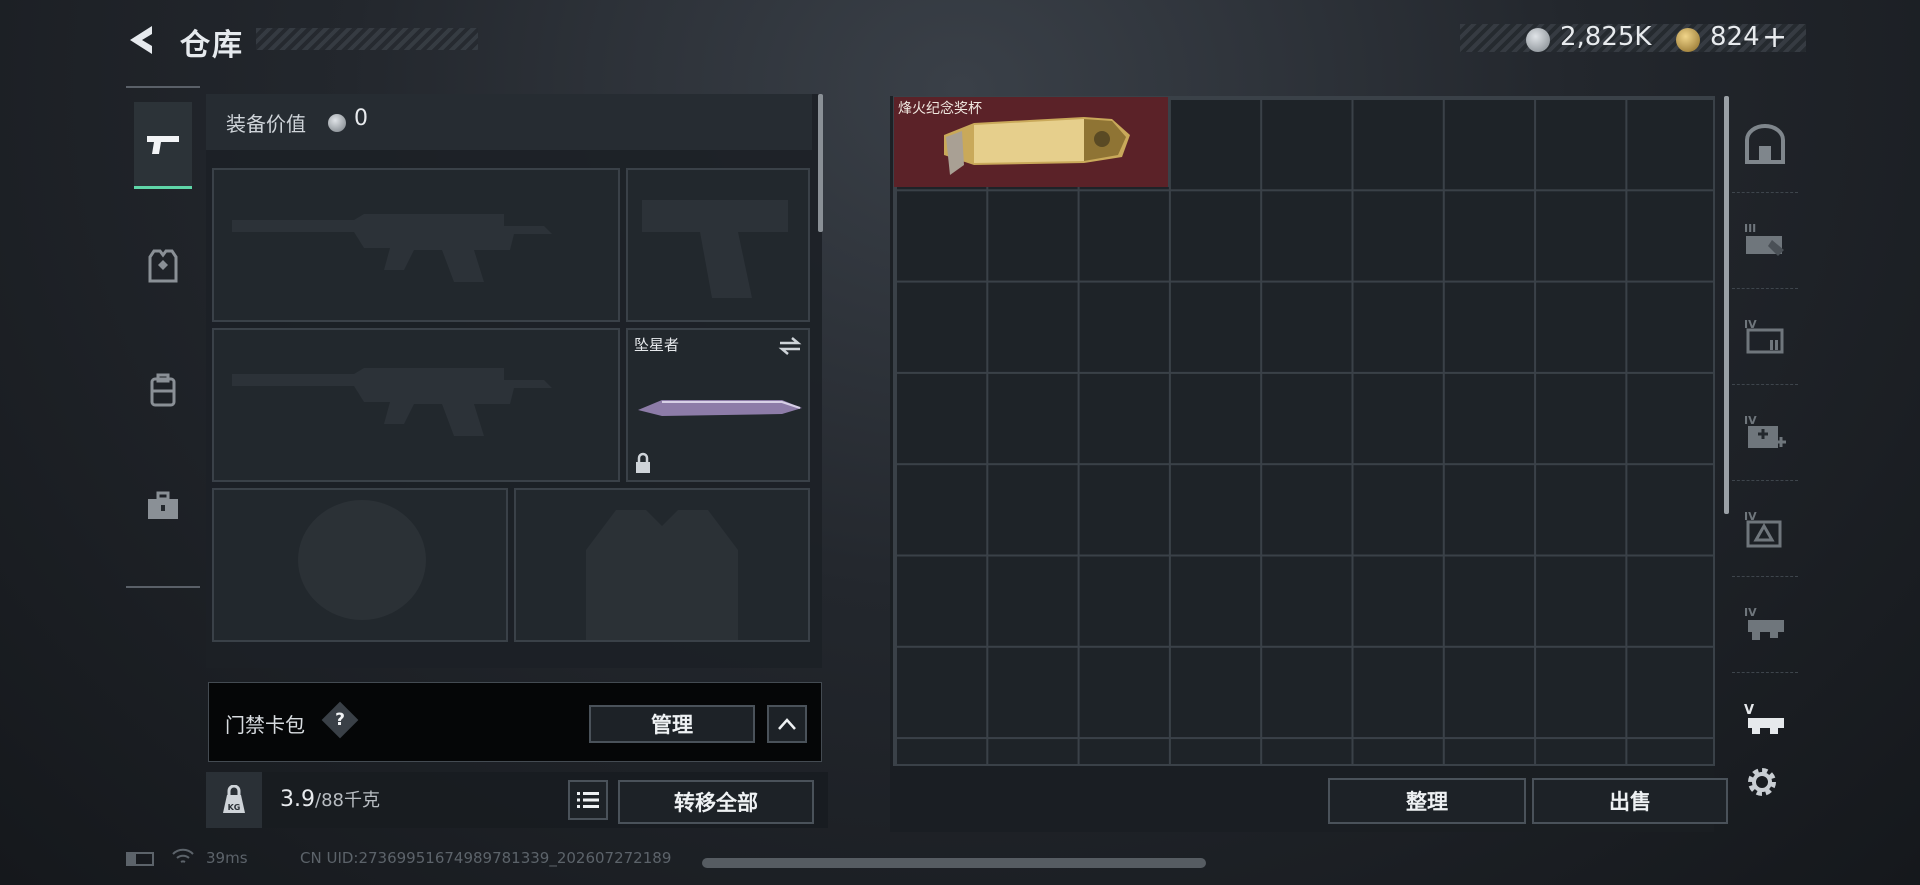 The width and height of the screenshot is (1920, 885). What do you see at coordinates (1750, 228) in the screenshot?
I see `tier-label: III` at bounding box center [1750, 228].